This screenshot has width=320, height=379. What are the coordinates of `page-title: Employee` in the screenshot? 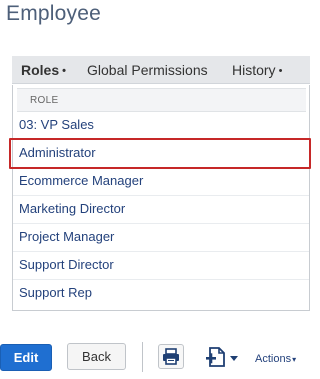 It's located at (53, 13).